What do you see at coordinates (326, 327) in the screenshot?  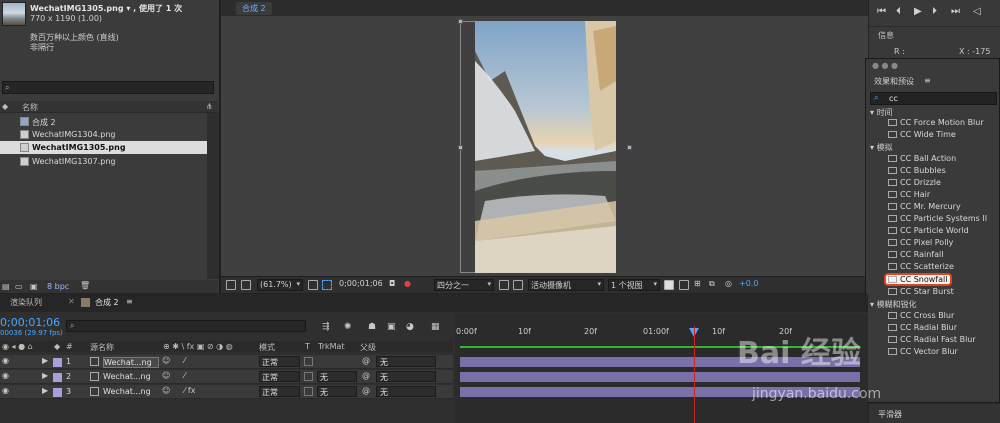 I see `comp-mini-flowchart-icon: ⇶` at bounding box center [326, 327].